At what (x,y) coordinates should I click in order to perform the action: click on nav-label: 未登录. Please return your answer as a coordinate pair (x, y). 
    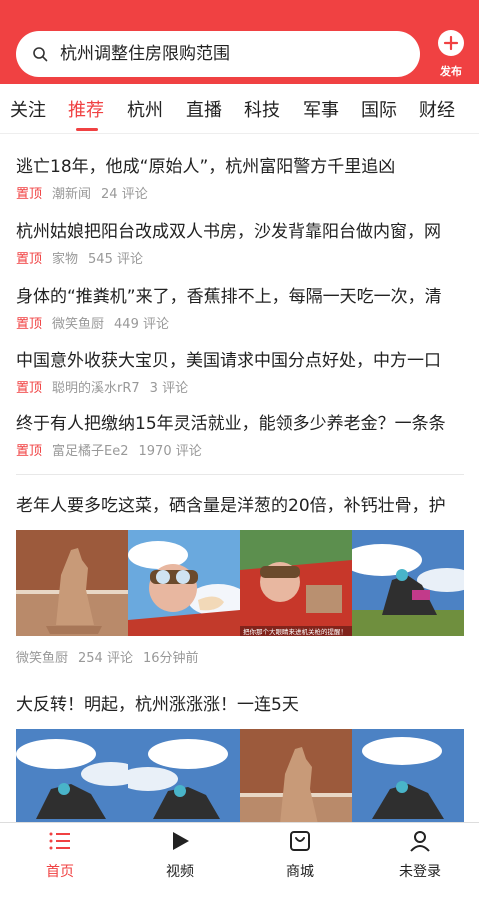
    Looking at the image, I should click on (420, 872).